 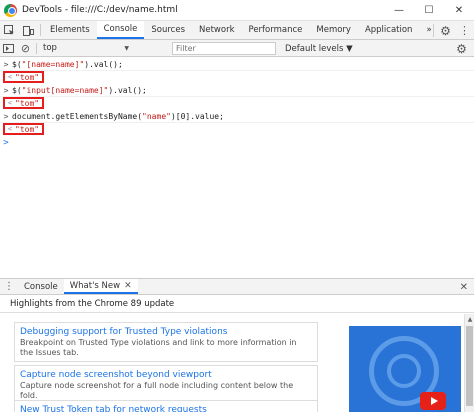 What do you see at coordinates (166, 375) in the screenshot?
I see `feature-card-title: Capture node screenshot beyond viewport` at bounding box center [166, 375].